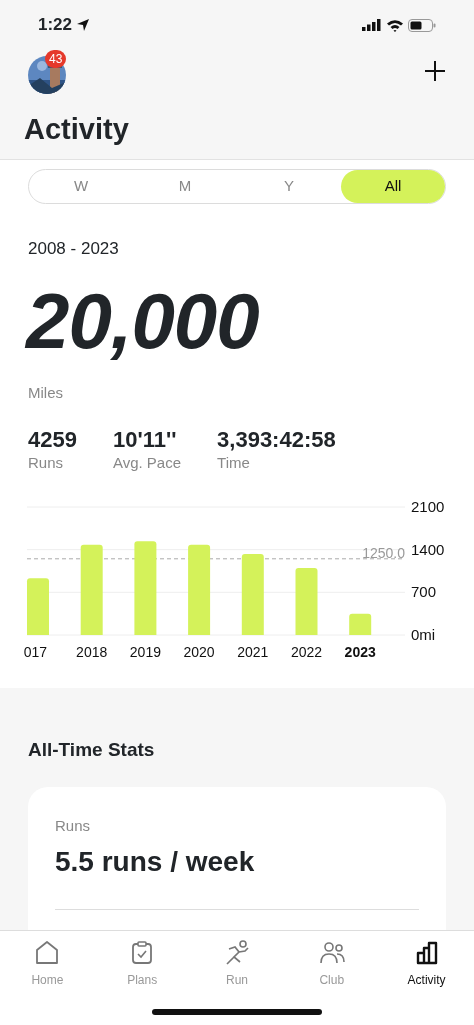  Describe the element at coordinates (92, 651) in the screenshot. I see `axis-label: 2018` at that location.